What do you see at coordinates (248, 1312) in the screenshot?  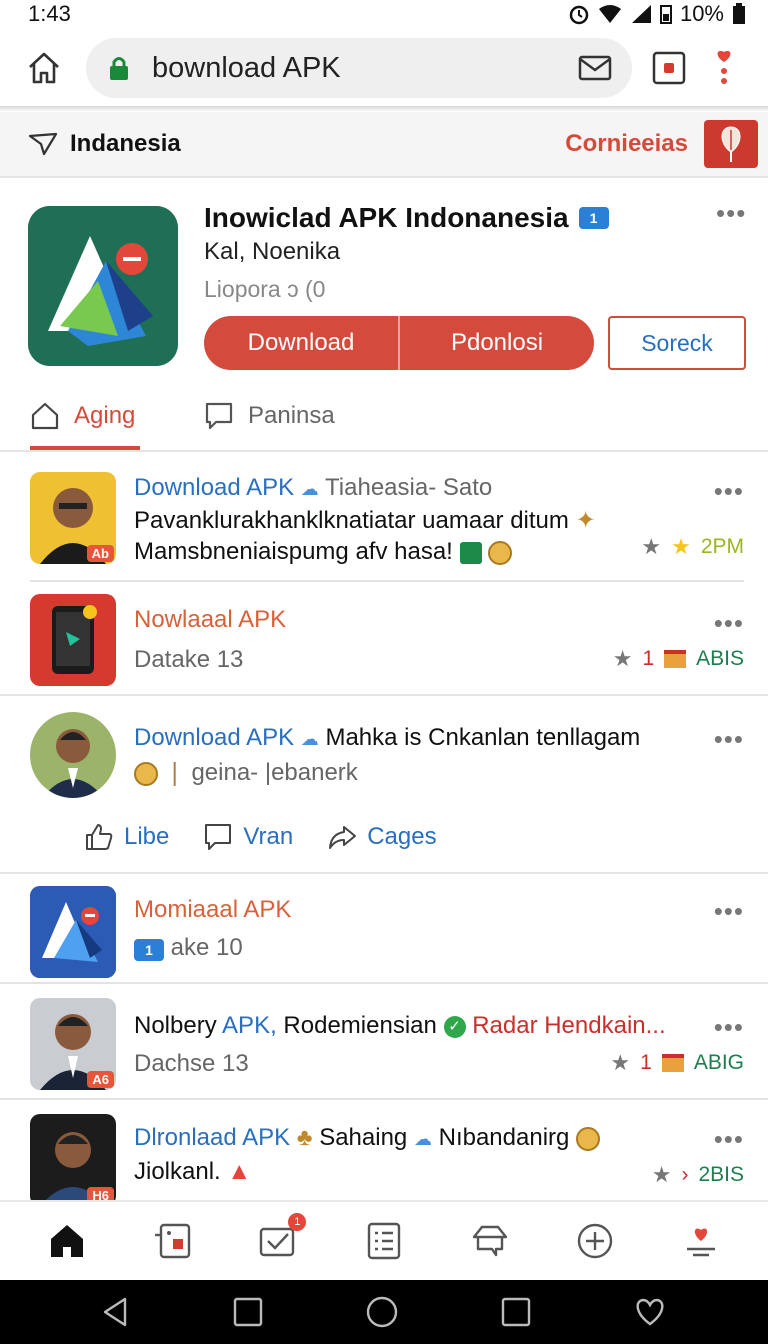 I see `recents-square-icon` at bounding box center [248, 1312].